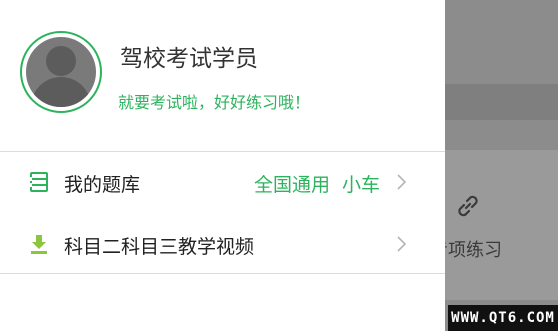 The width and height of the screenshot is (558, 331). Describe the element at coordinates (61, 72) in the screenshot. I see `user-avatar-icon` at that location.